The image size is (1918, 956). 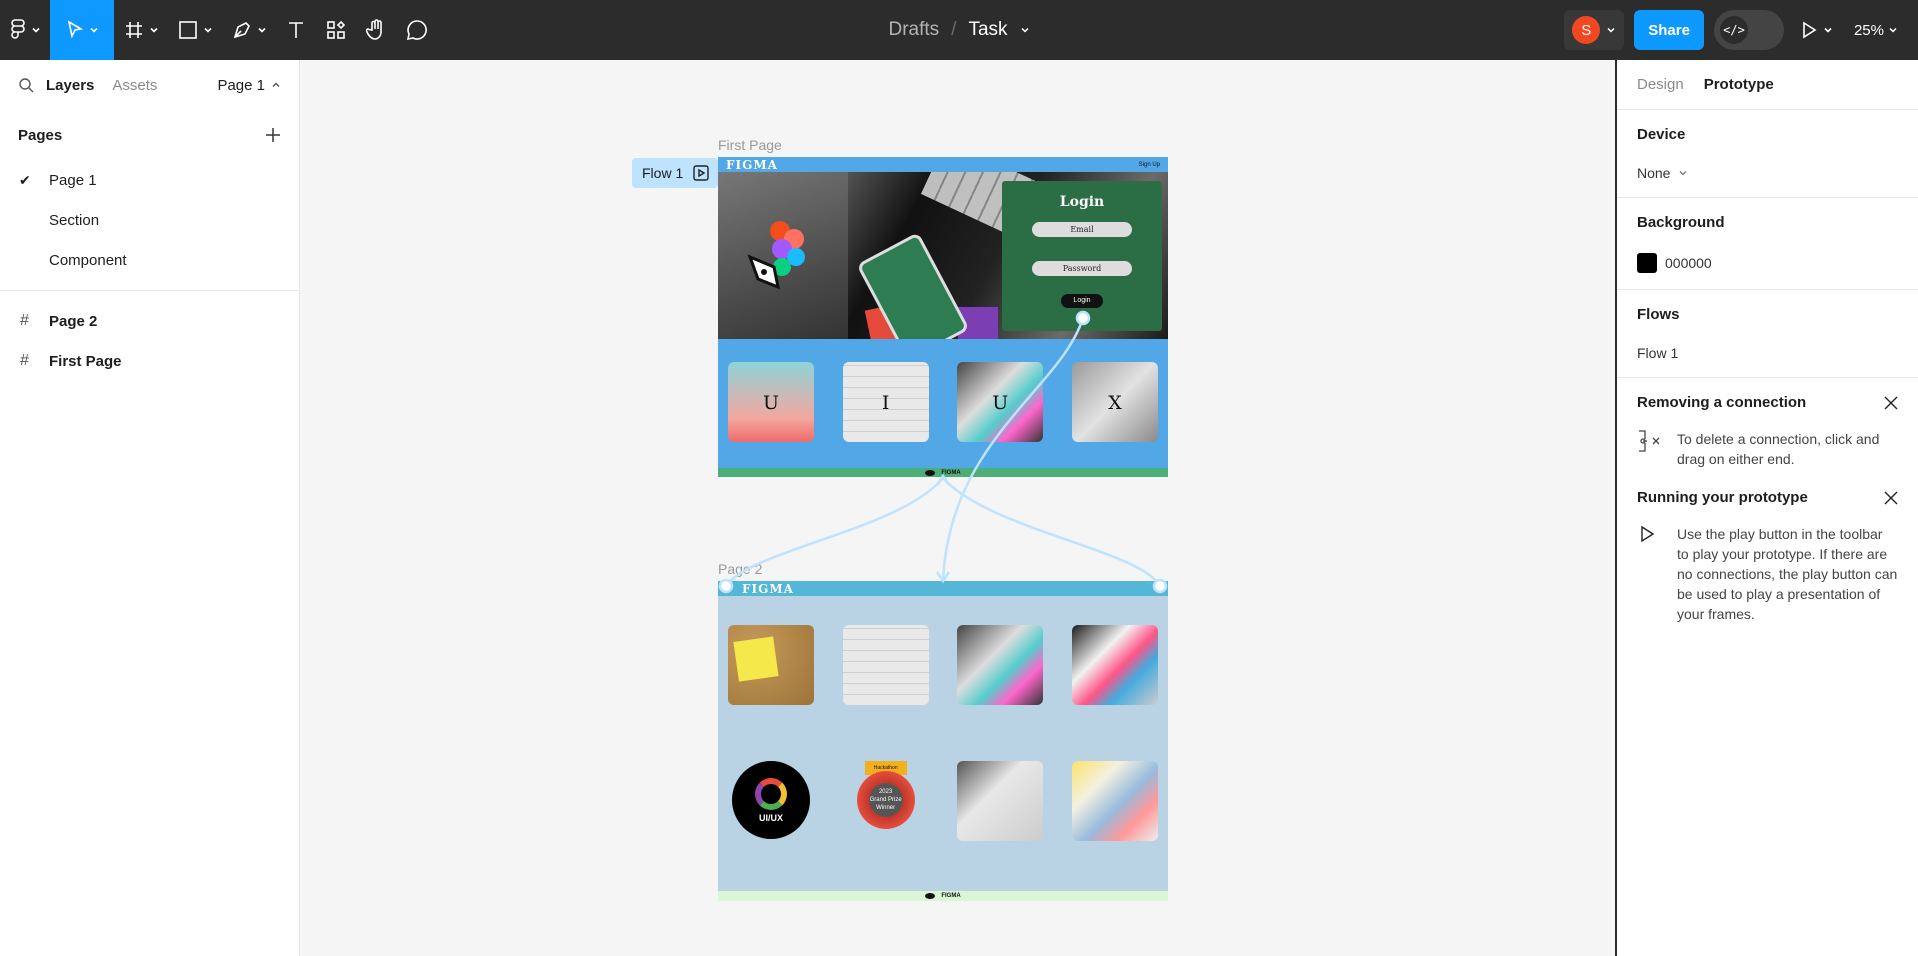 What do you see at coordinates (885, 665) in the screenshot?
I see `card-sketch` at bounding box center [885, 665].